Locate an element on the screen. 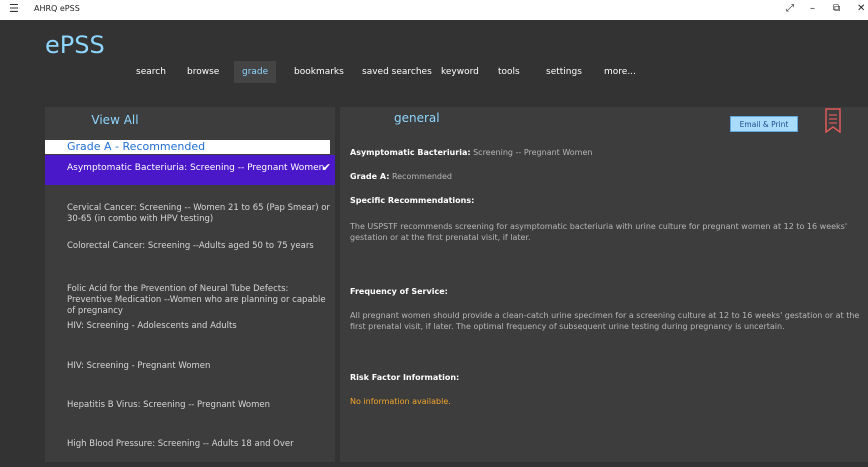 Image resolution: width=868 pixels, height=467 pixels. grade-group-header: Grade A - Recommended is located at coordinates (187, 147).